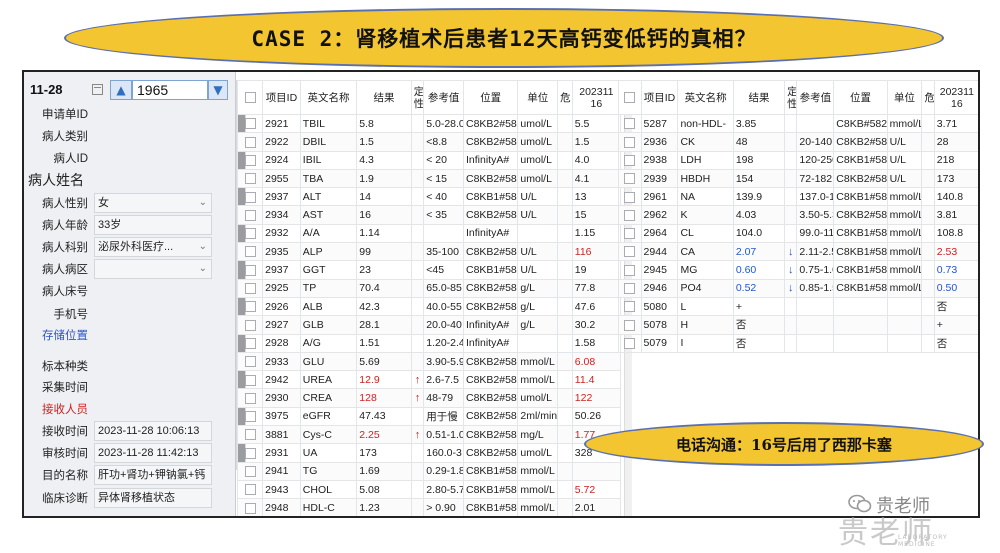  I want to click on table-row: 2930 CREA 128 ↑ 48-79 C8KB2#58 umol/L 122, so click(429, 398).